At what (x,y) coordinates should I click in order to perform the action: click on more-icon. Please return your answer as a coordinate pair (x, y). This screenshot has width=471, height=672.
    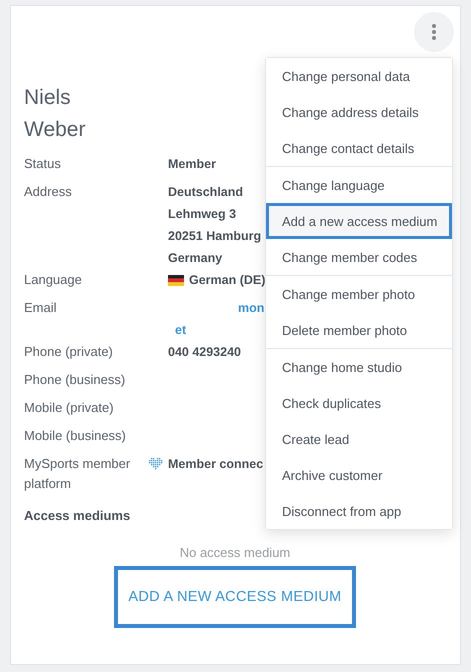
    Looking at the image, I should click on (434, 32).